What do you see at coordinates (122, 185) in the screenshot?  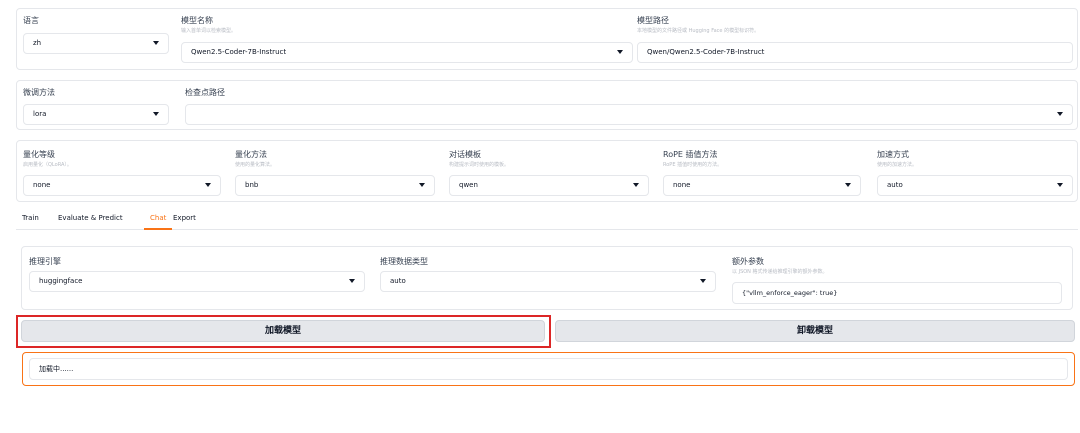 I see `quant-bit-select: none` at bounding box center [122, 185].